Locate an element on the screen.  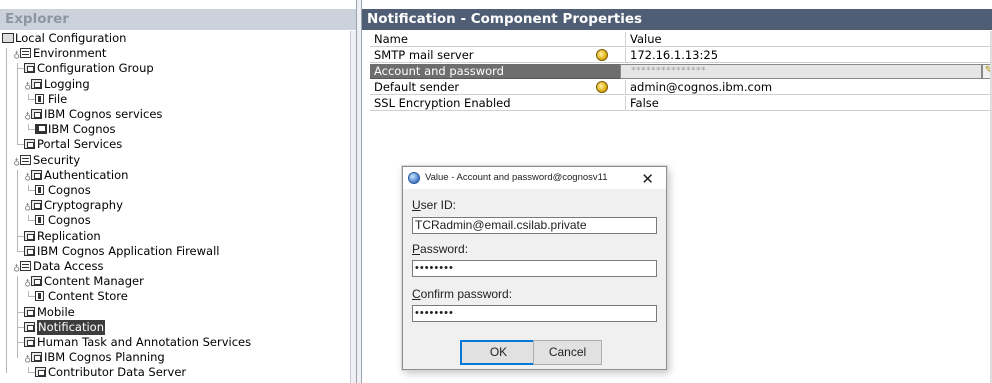
cancel-button: Cancel is located at coordinates (567, 352).